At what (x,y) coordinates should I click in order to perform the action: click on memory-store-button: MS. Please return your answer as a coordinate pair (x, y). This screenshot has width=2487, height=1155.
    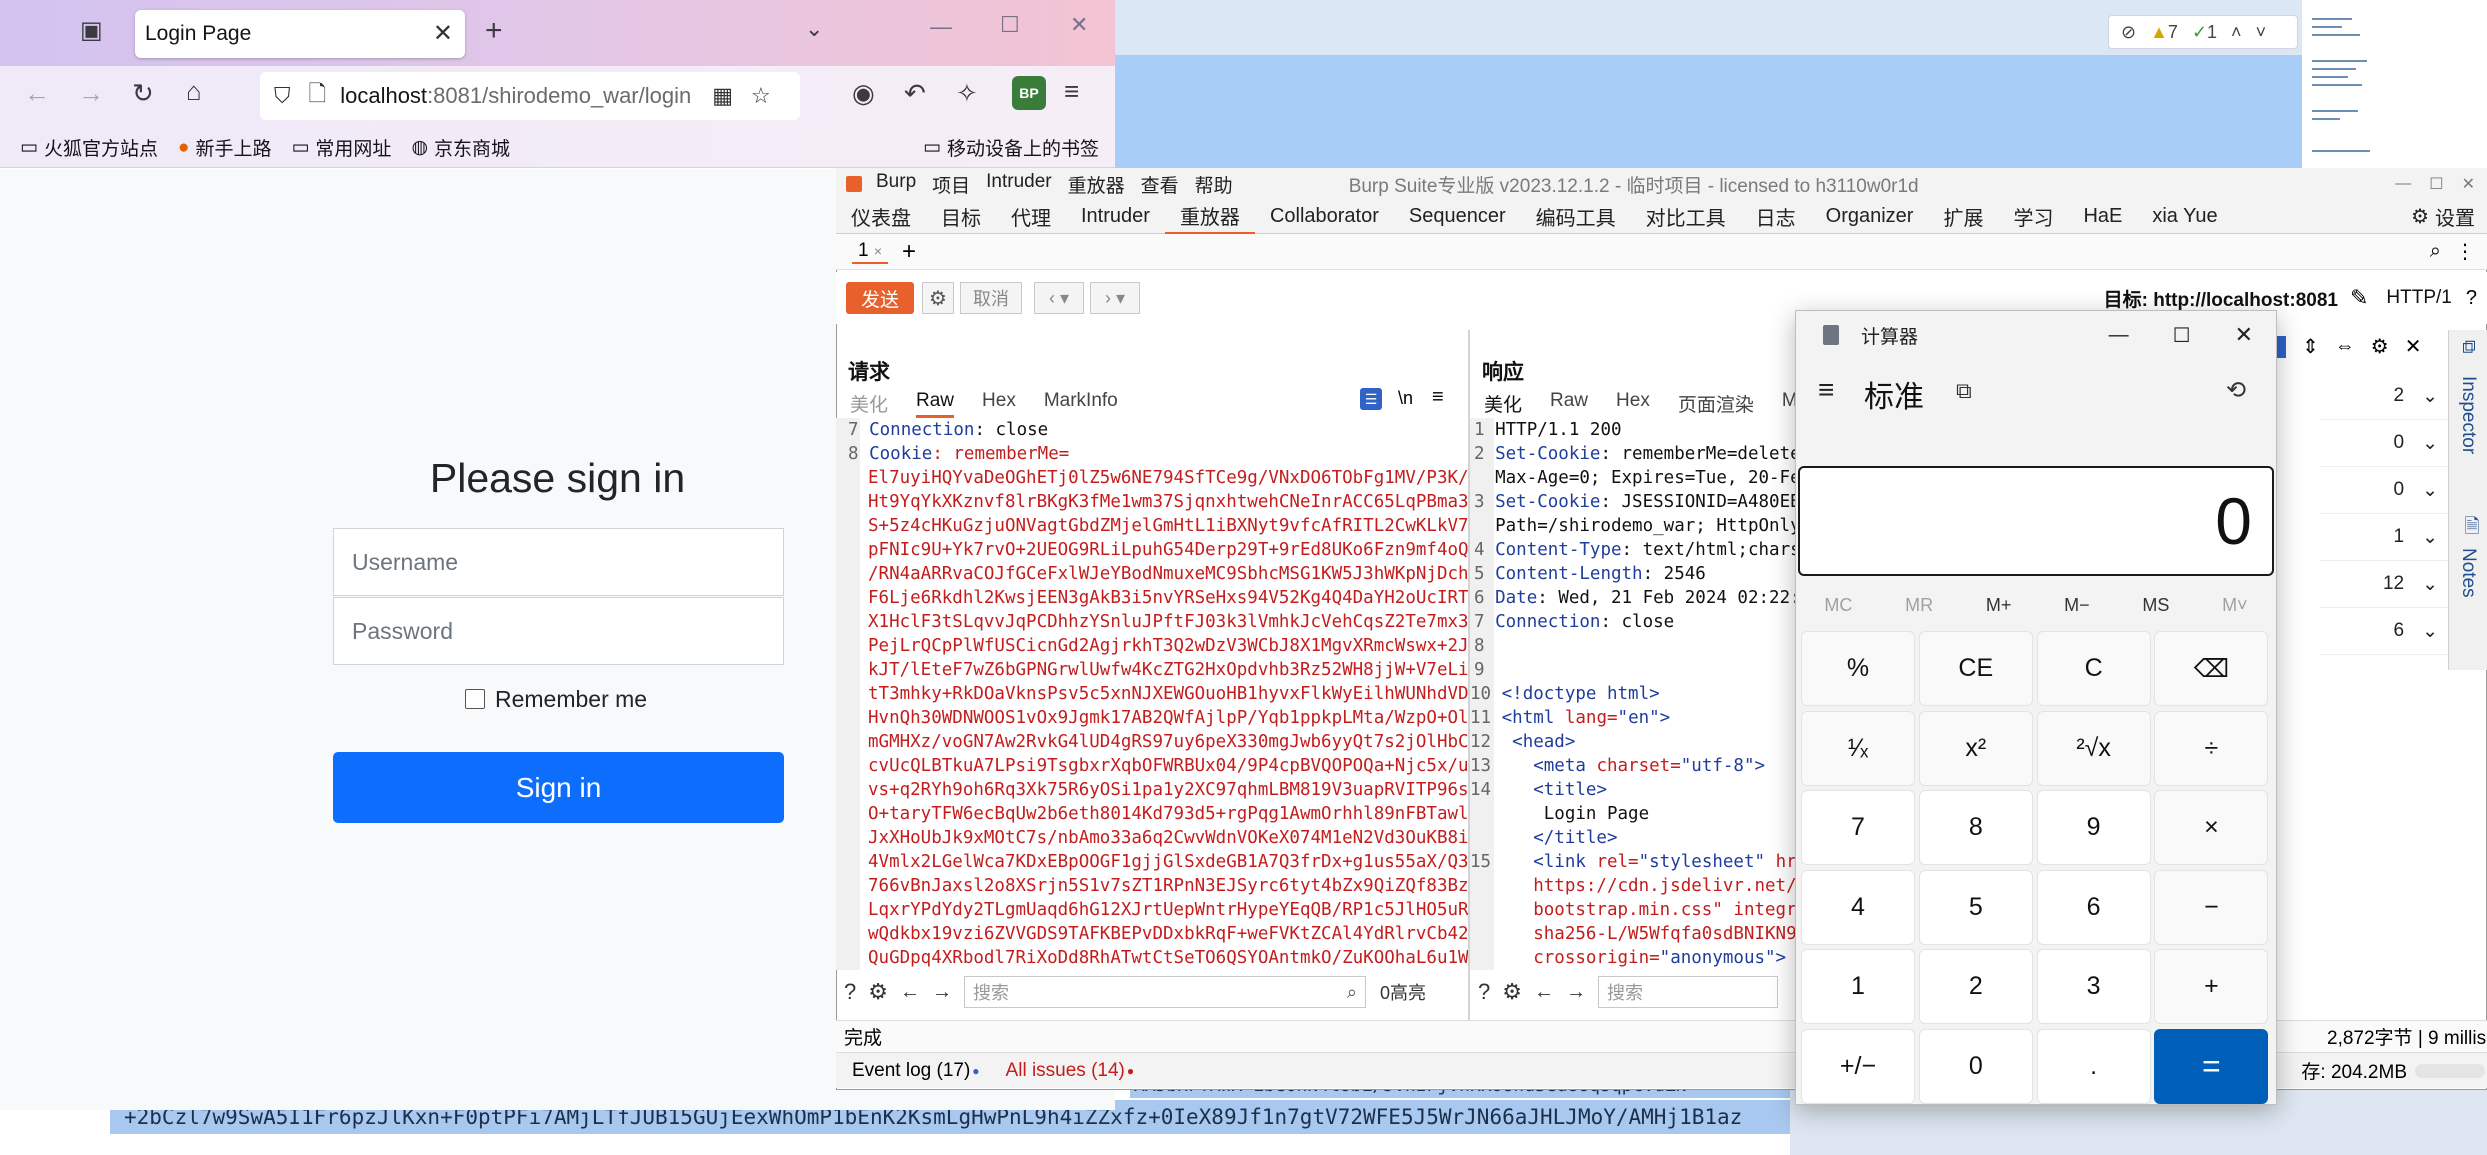
    Looking at the image, I should click on (2155, 605).